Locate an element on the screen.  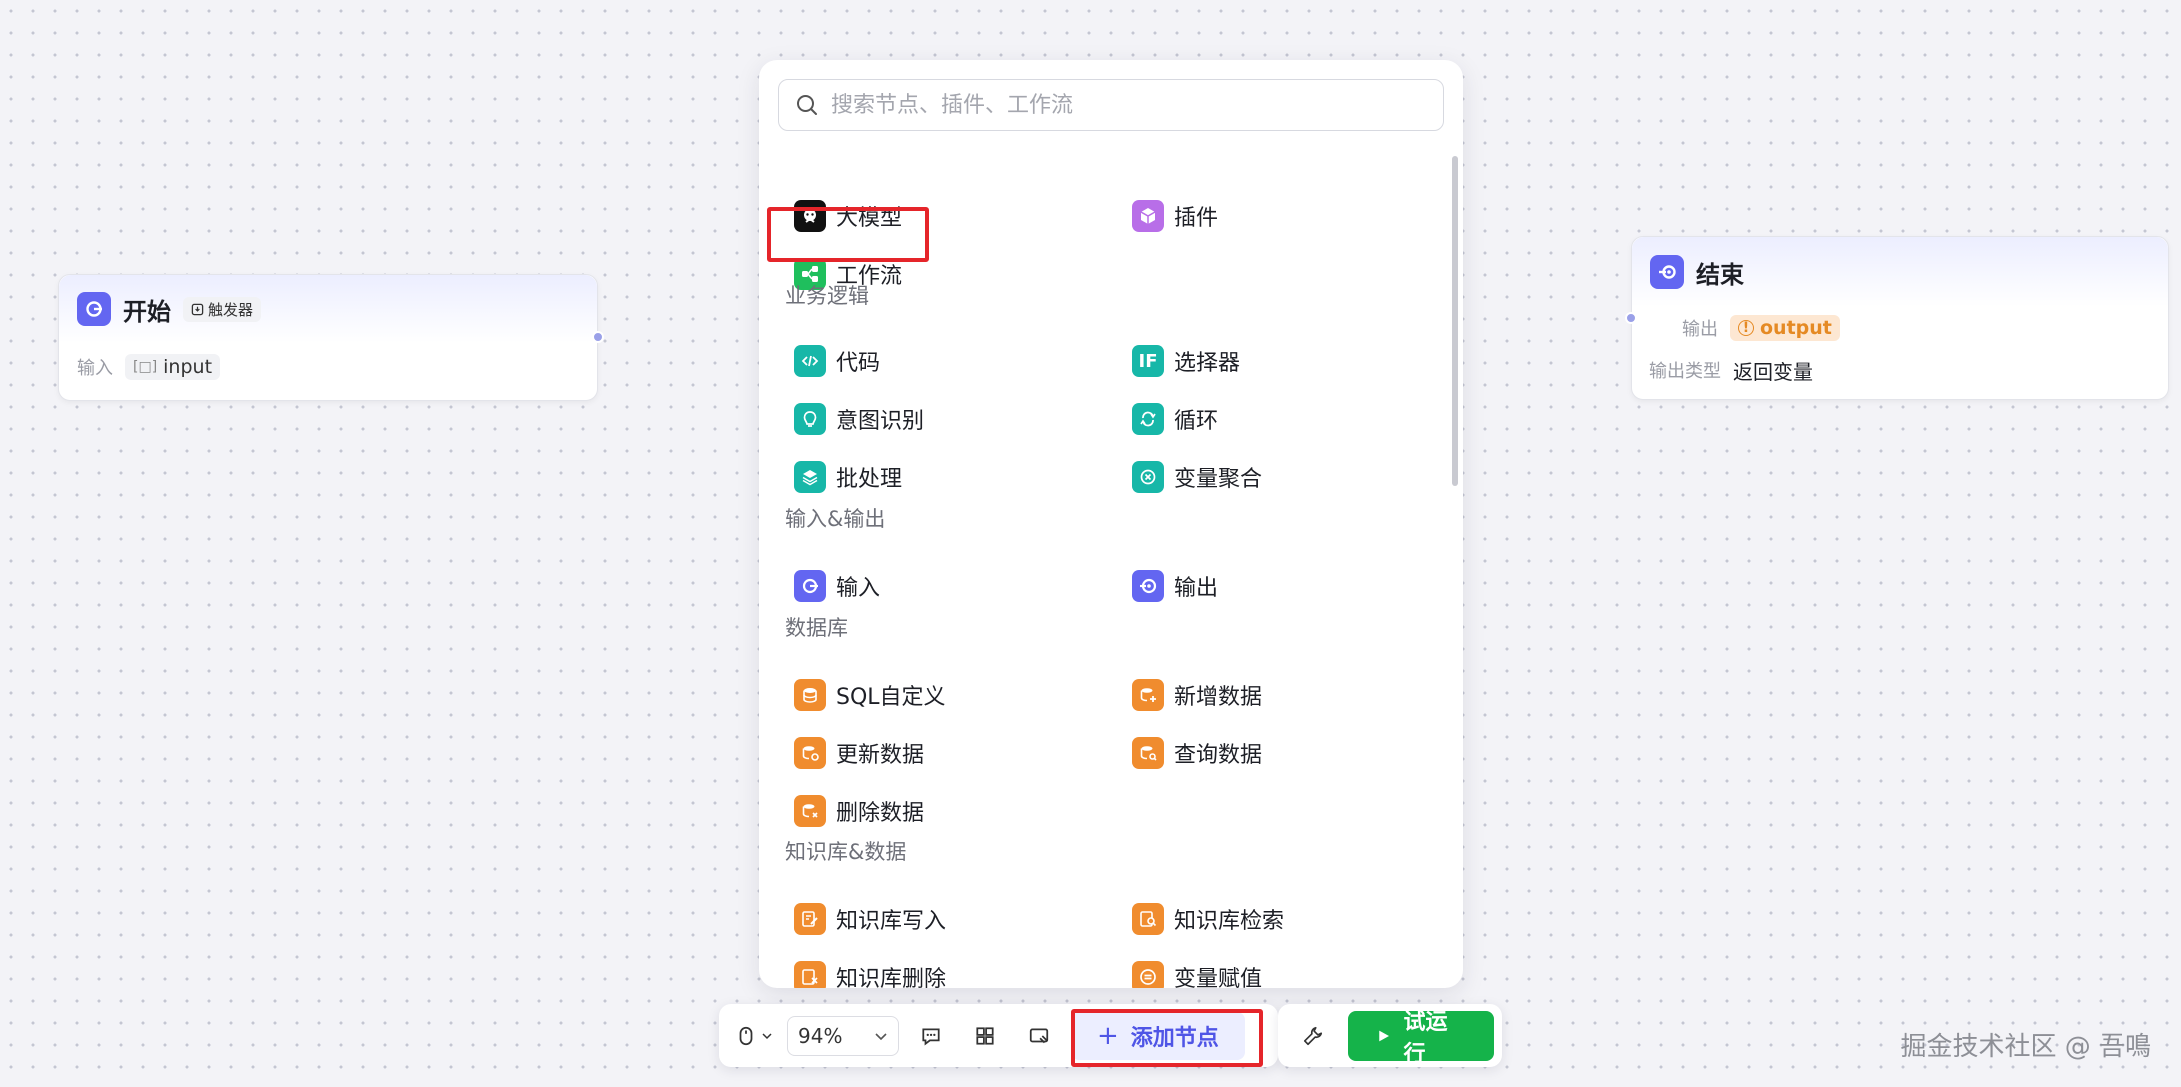
minimap-button is located at coordinates (1039, 1036).